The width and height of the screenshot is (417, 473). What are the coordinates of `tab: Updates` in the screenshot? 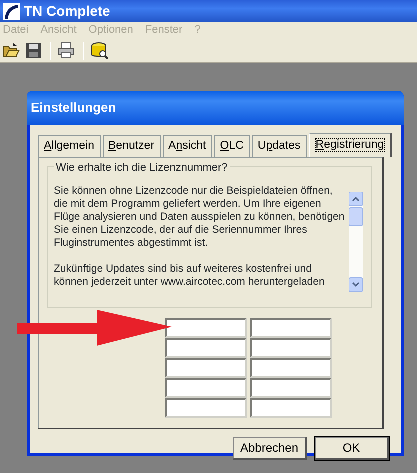 It's located at (279, 146).